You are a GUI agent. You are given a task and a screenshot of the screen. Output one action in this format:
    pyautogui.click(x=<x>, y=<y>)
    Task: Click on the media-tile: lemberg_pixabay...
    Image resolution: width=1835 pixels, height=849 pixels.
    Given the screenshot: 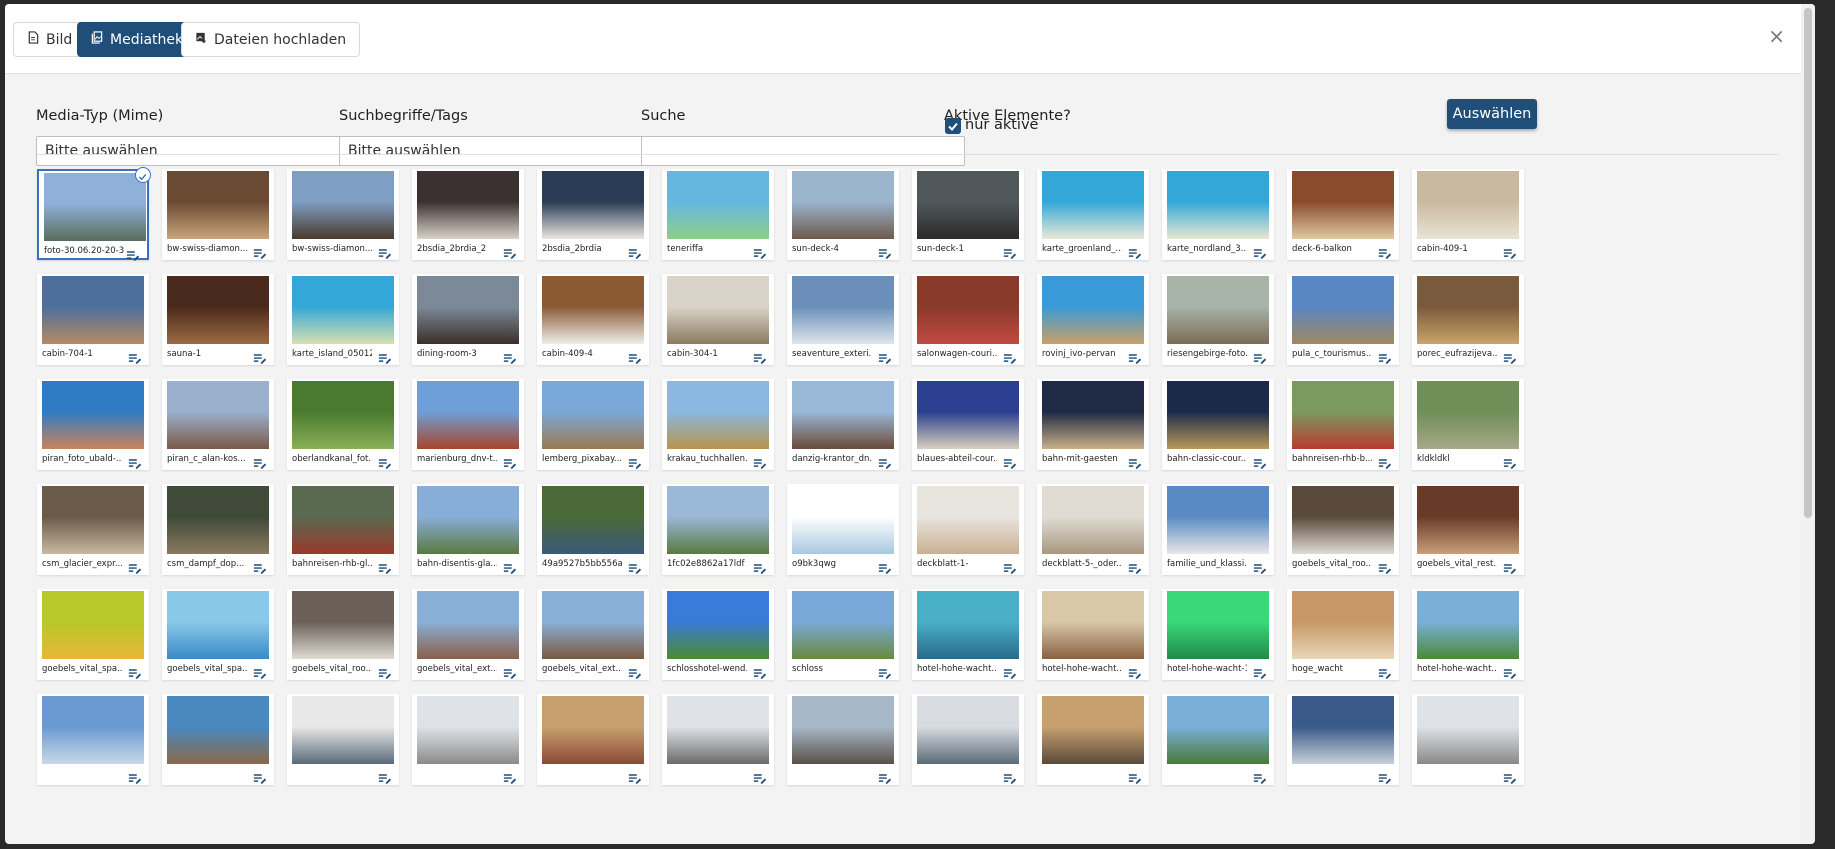 What is the action you would take?
    pyautogui.click(x=593, y=424)
    